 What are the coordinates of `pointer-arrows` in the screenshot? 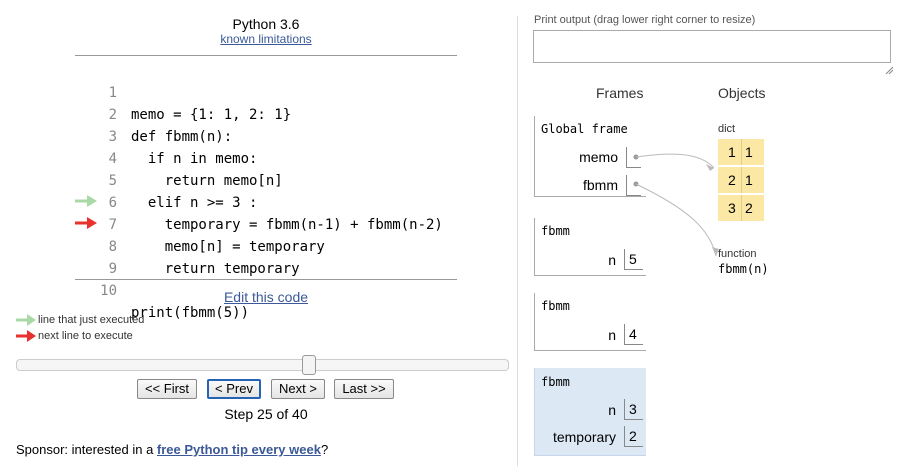 It's located at (676, 205).